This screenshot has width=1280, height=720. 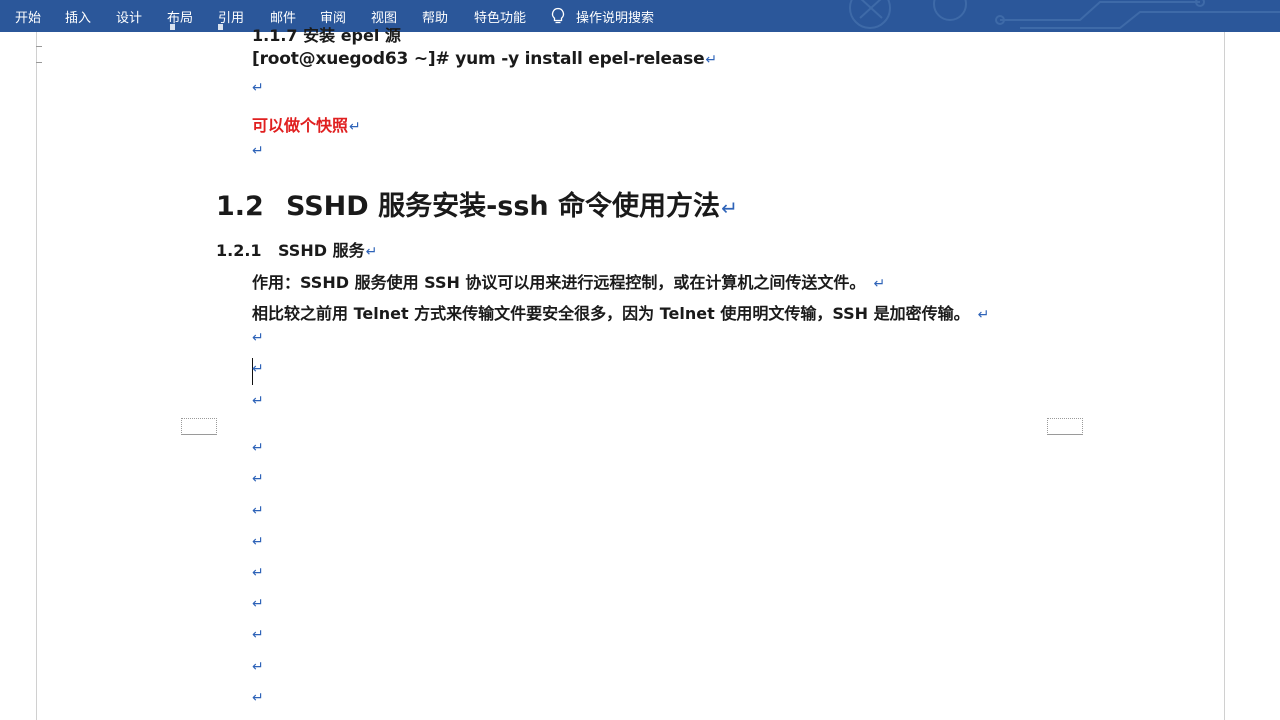 What do you see at coordinates (36, 376) in the screenshot?
I see `page-left-edge` at bounding box center [36, 376].